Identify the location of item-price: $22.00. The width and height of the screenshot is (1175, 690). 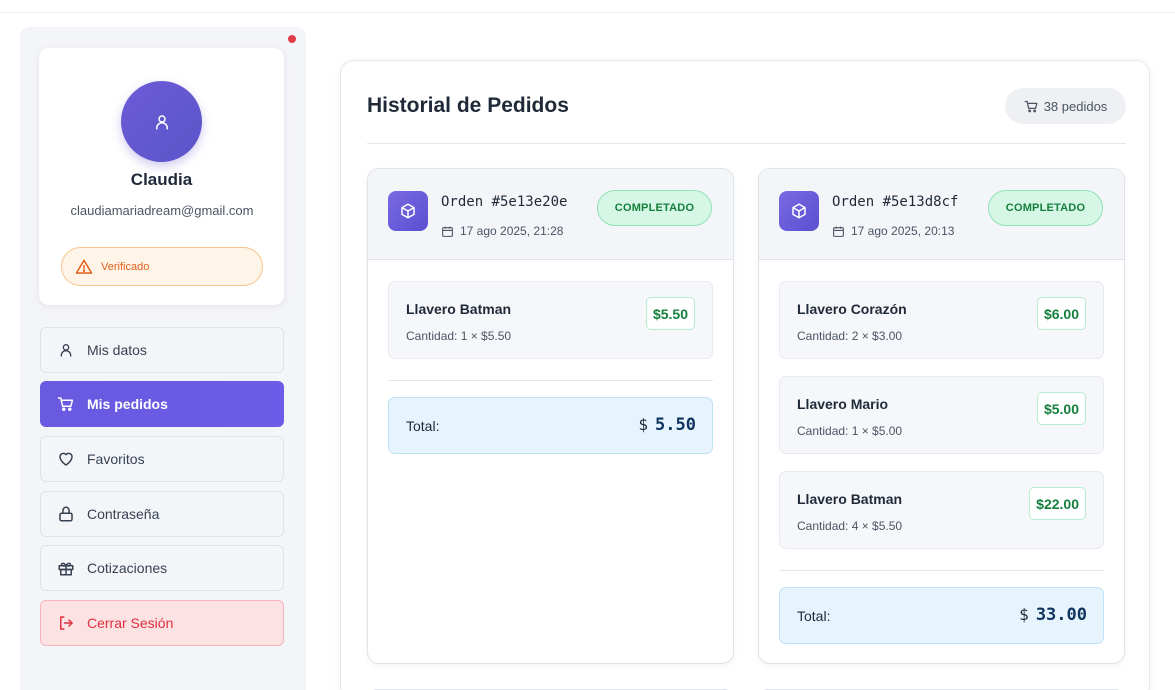
(1057, 503).